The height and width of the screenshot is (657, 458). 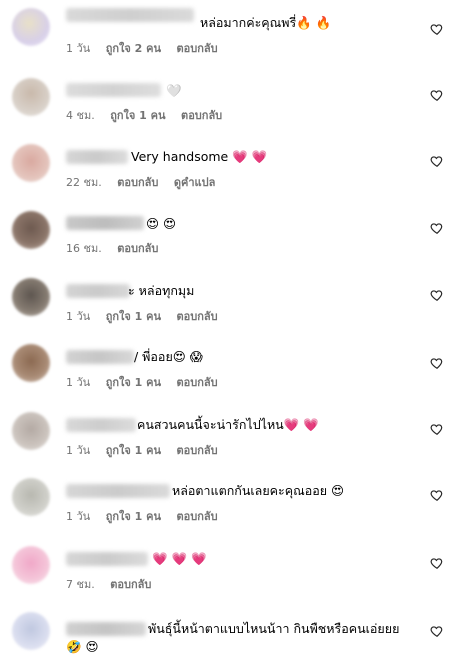 I want to click on comment-text: 💗 💗 💗, so click(x=179, y=558).